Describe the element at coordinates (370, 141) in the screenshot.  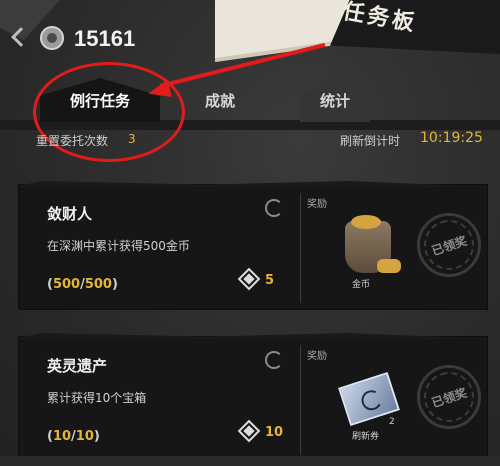
I see `refresh-label: 刷新倒计时` at that location.